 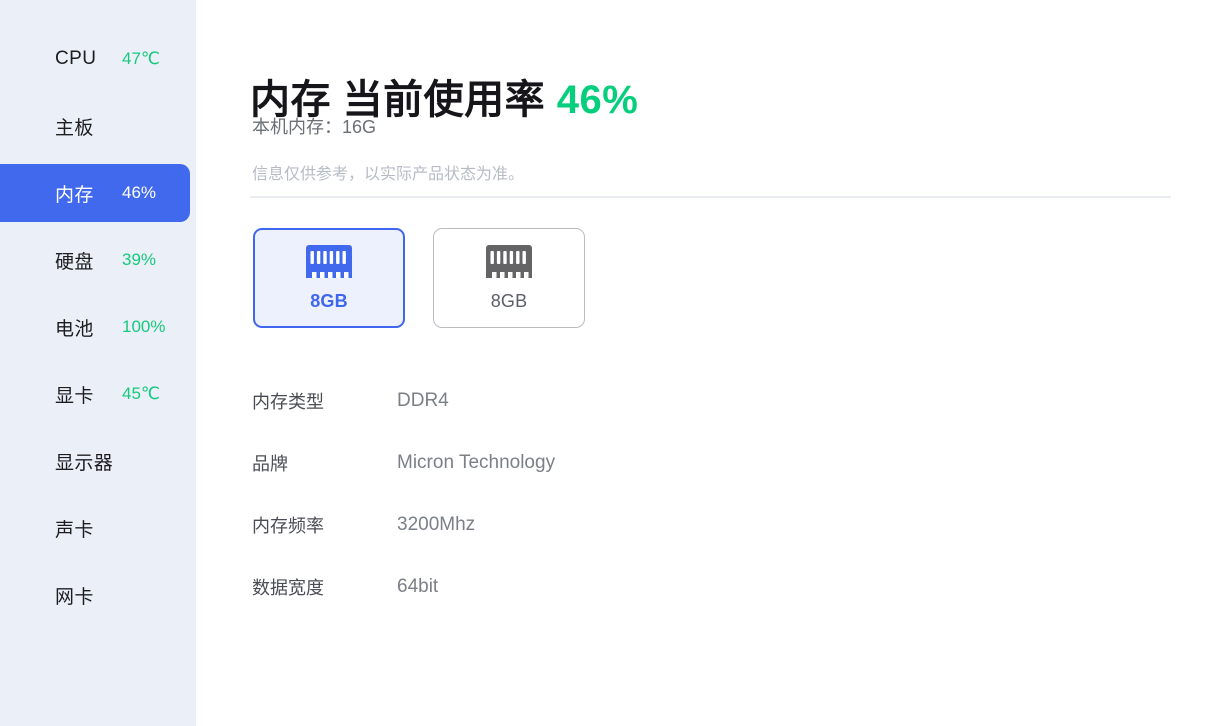 What do you see at coordinates (141, 393) in the screenshot?
I see `sidebar-item-value: 45℃` at bounding box center [141, 393].